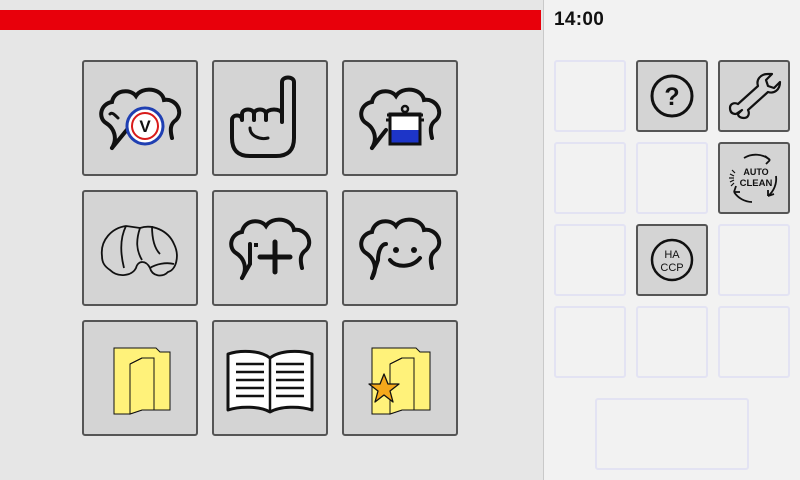  Describe the element at coordinates (263, 116) in the screenshot. I see `hand-pointing-icon` at that location.